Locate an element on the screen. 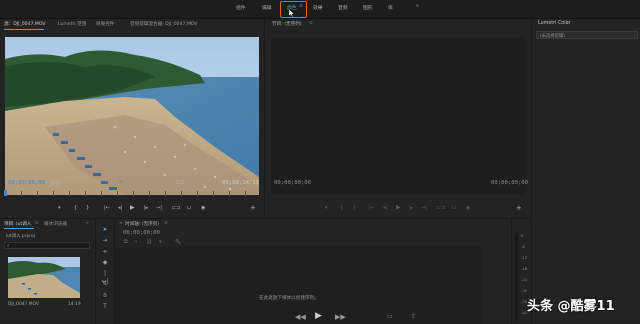  program-step-back-button: ◂| is located at coordinates (385, 208).